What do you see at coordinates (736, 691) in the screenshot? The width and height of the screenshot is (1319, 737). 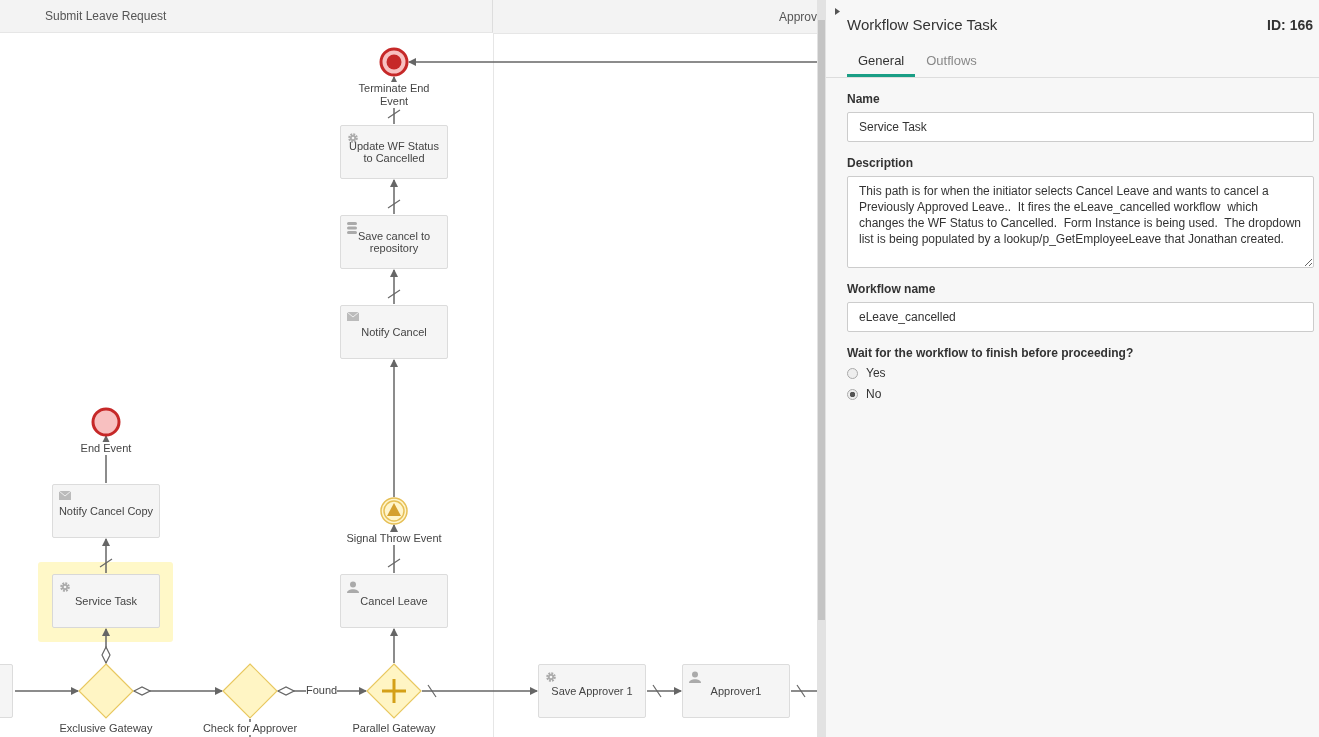 I see `task-node: Approver1` at bounding box center [736, 691].